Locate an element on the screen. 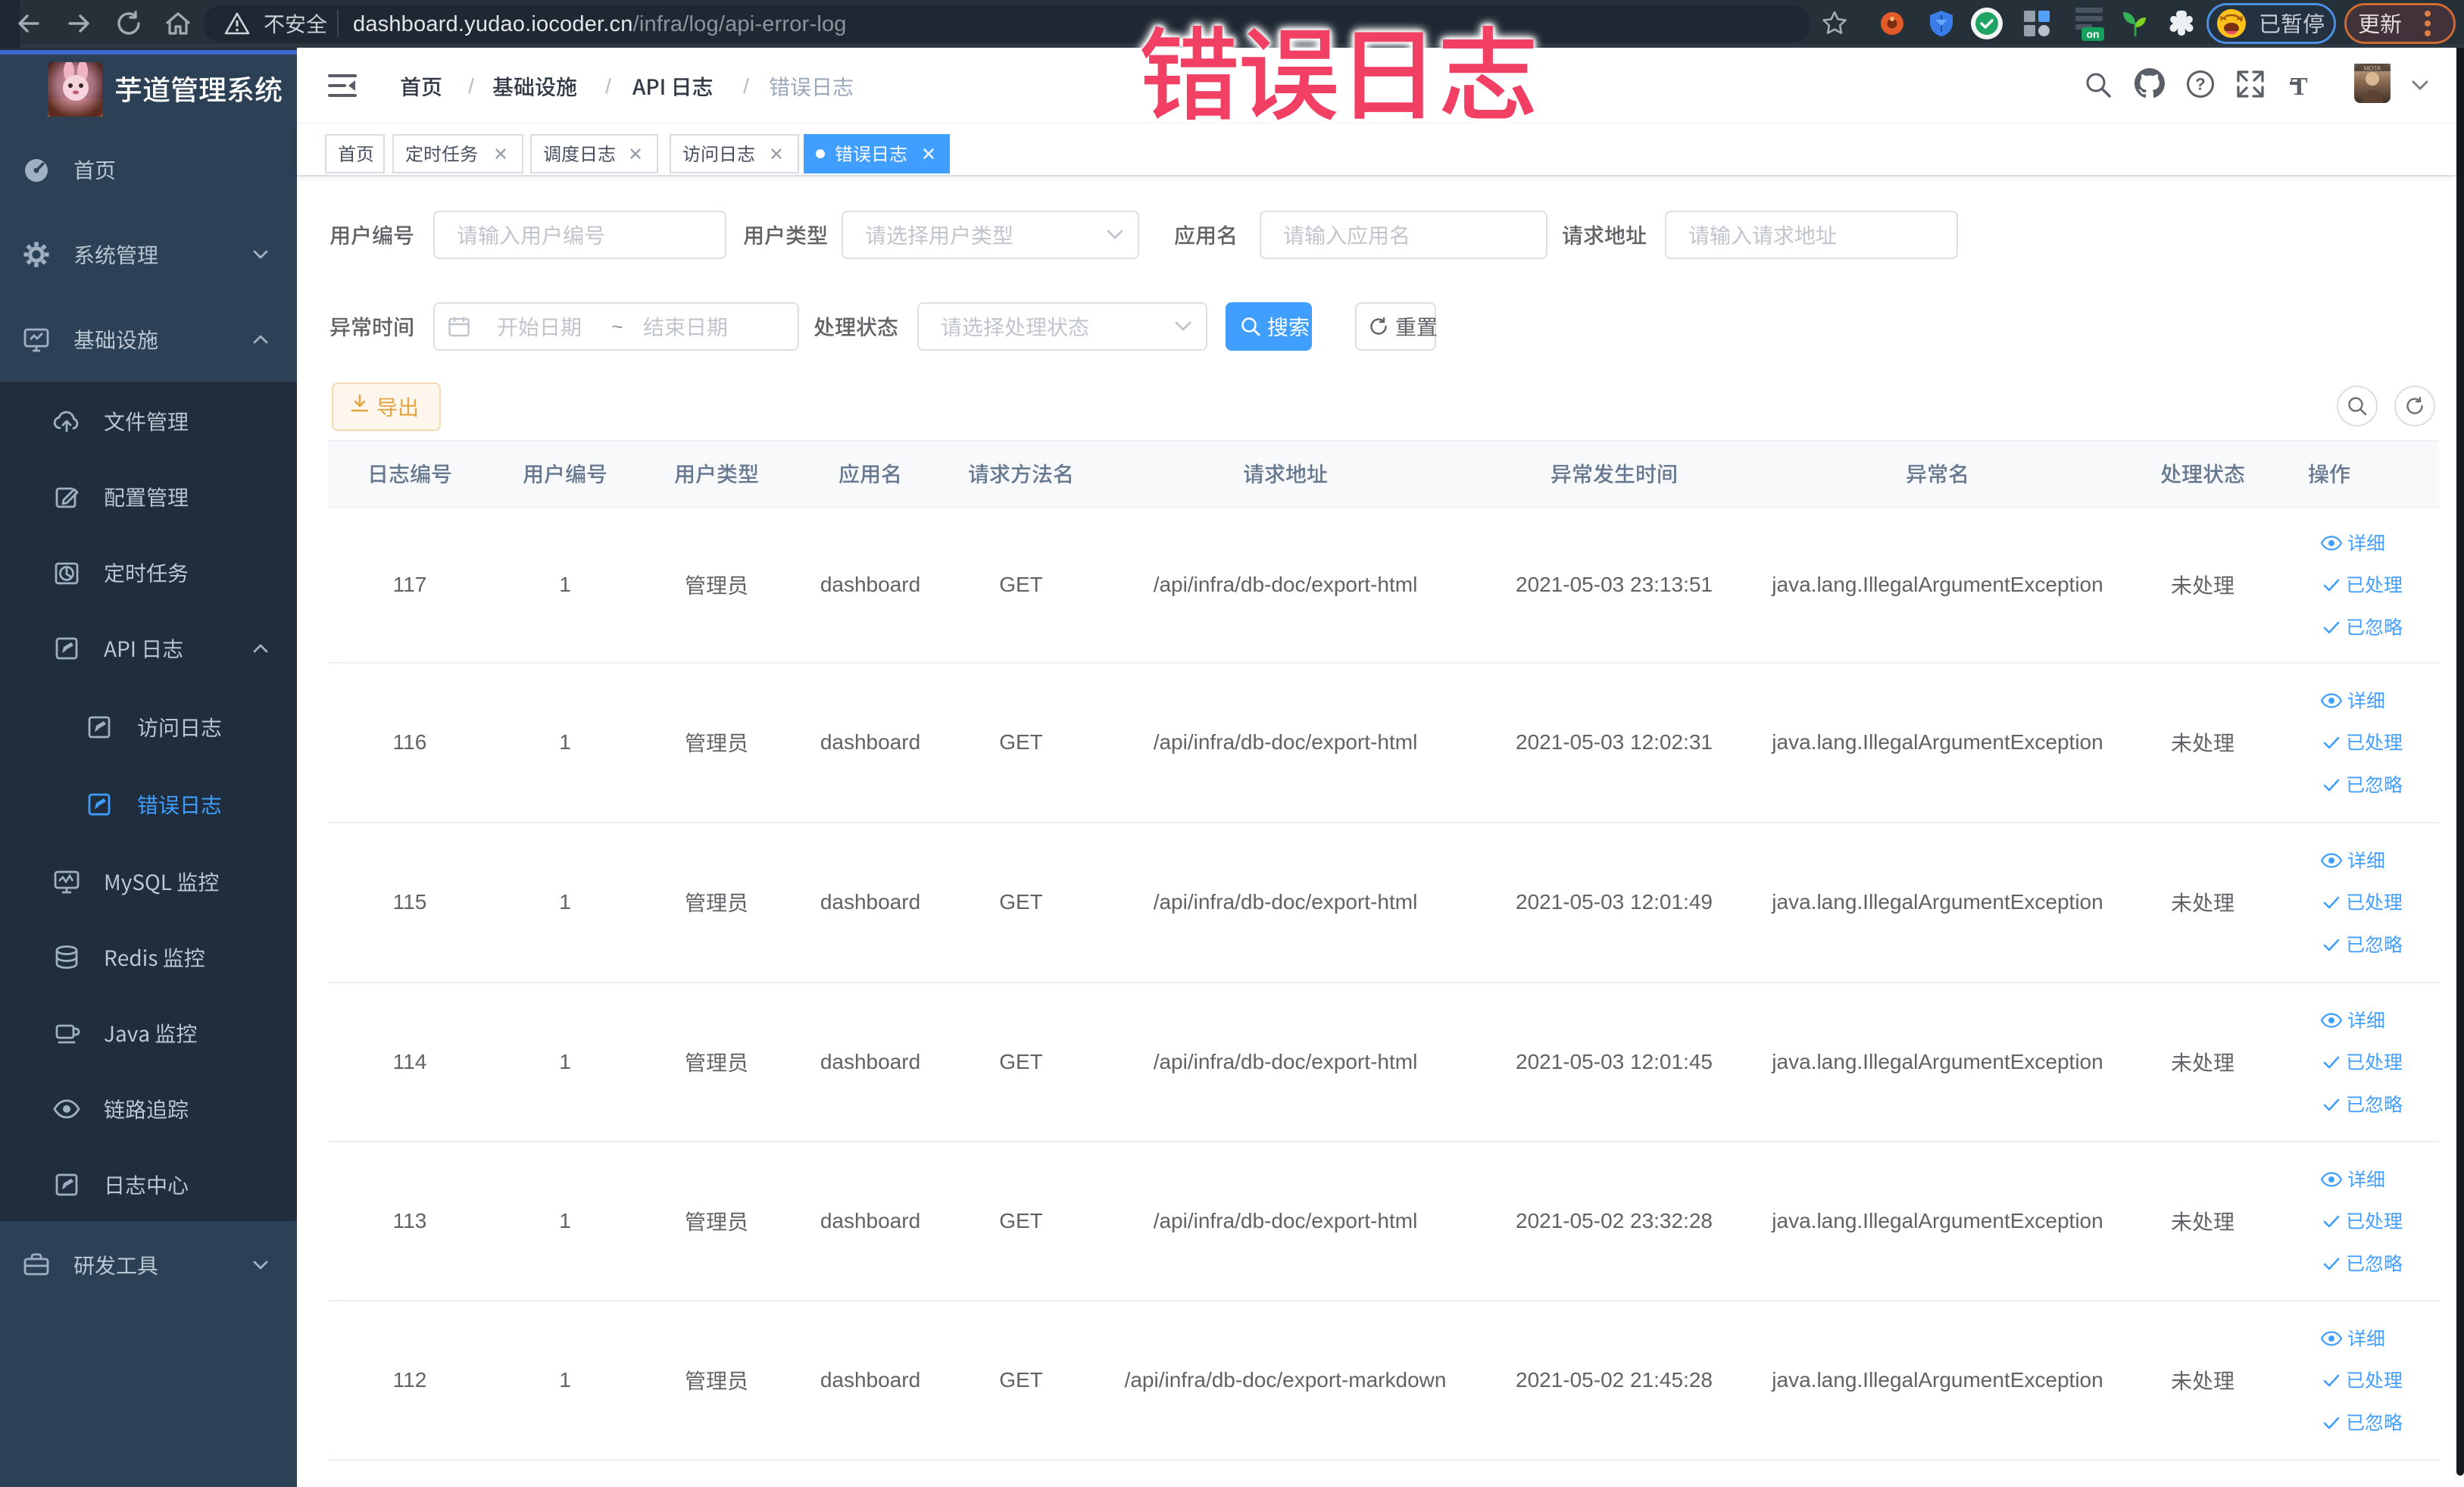  svg-text: MOTA is located at coordinates (2372, 68).